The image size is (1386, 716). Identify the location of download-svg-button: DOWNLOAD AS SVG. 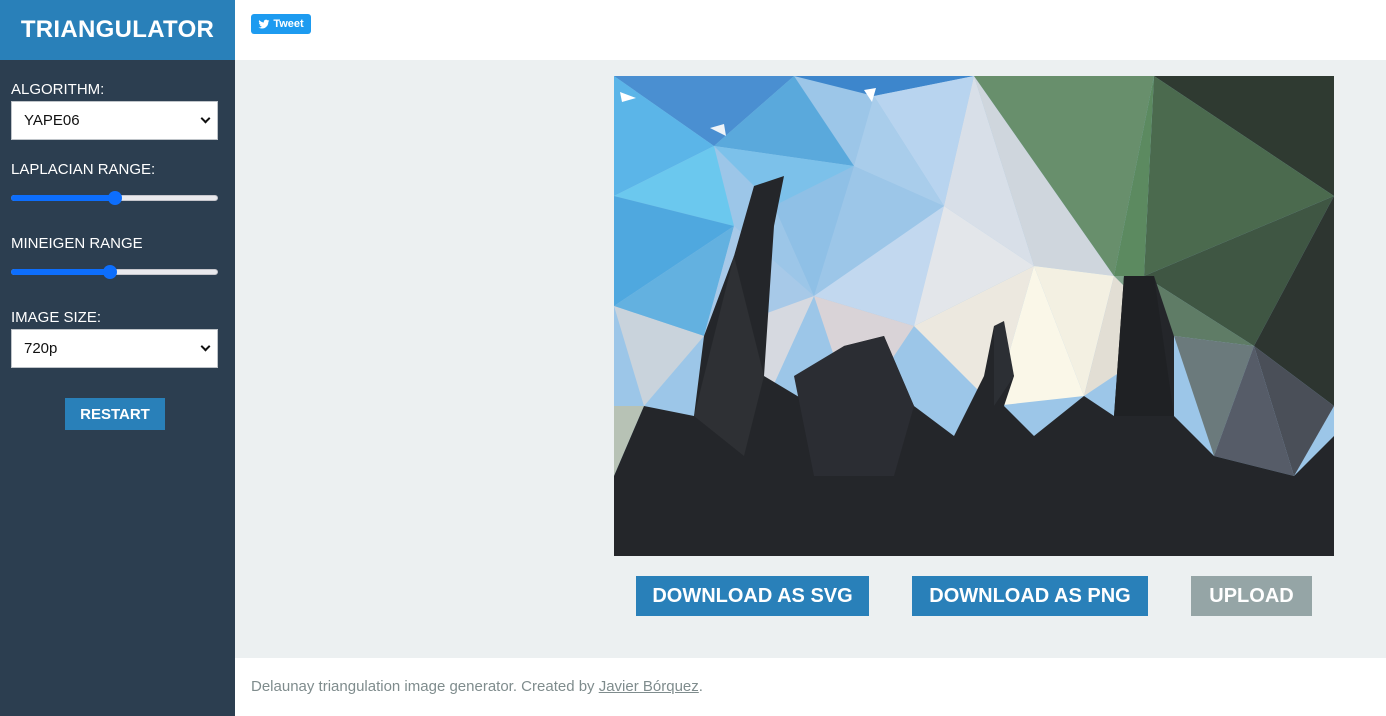
(752, 596).